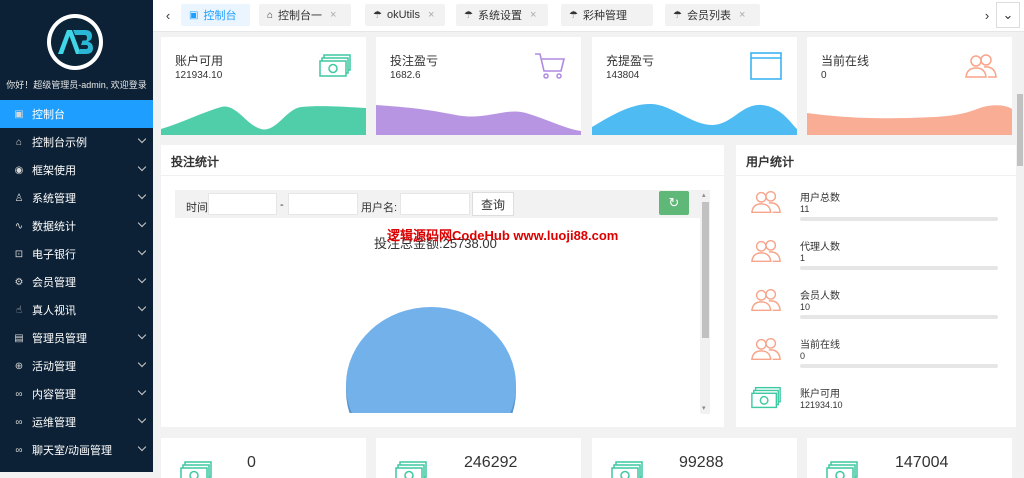  Describe the element at coordinates (76, 114) in the screenshot. I see `sidebar-item-0: ▣控制台` at that location.